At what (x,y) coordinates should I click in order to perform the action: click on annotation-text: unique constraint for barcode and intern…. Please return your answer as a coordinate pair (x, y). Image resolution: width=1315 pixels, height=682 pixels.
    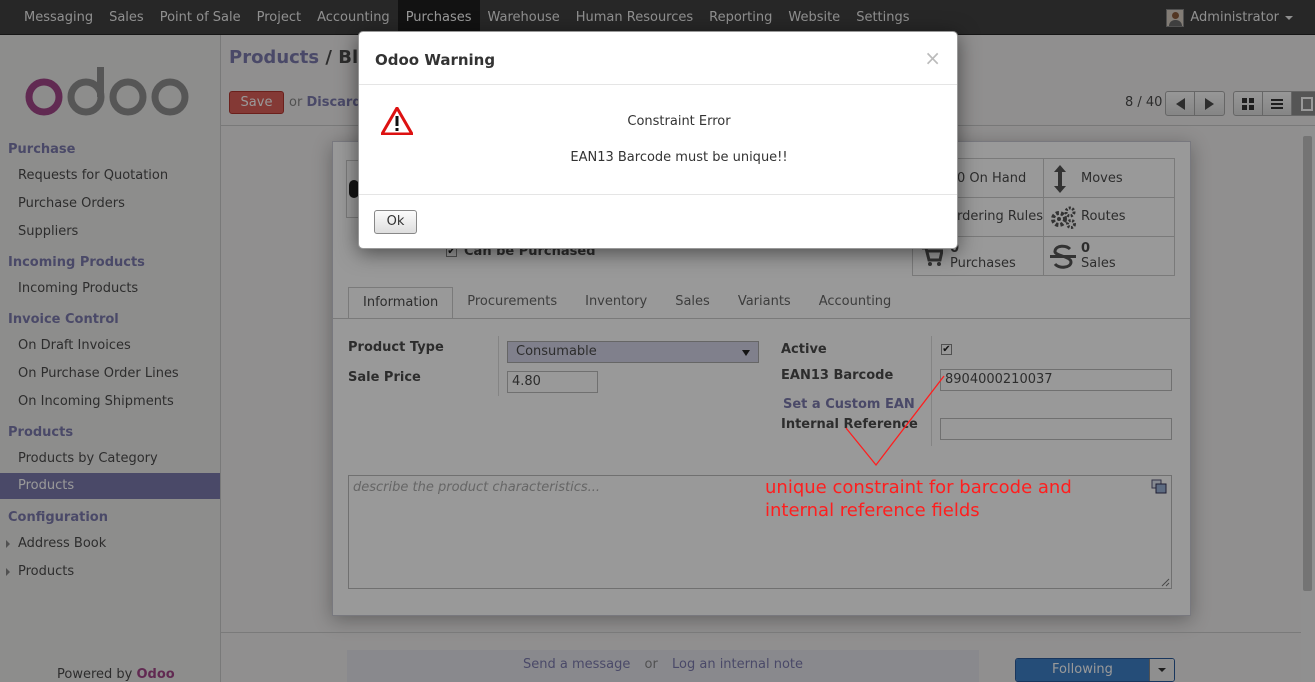
    Looking at the image, I should click on (918, 499).